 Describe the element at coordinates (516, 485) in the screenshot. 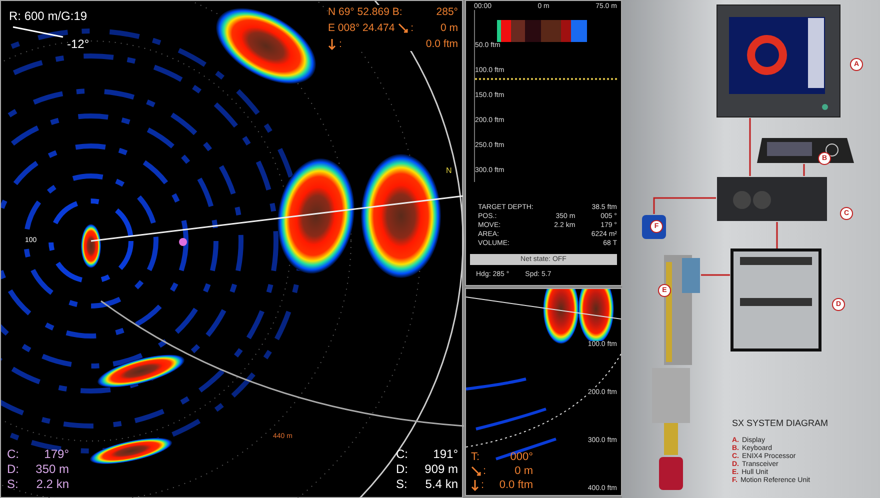

I see `reading-value: 0.0 ftm` at that location.